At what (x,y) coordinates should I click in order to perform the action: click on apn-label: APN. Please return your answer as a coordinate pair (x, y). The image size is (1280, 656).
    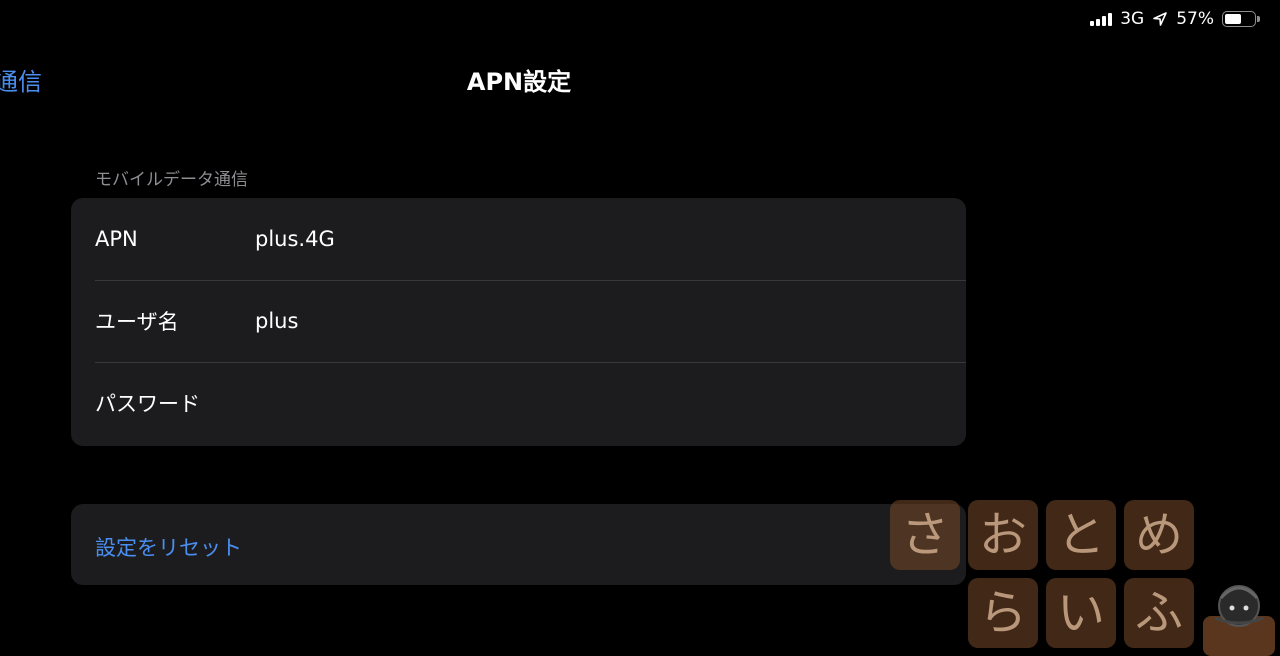
    Looking at the image, I should click on (116, 239).